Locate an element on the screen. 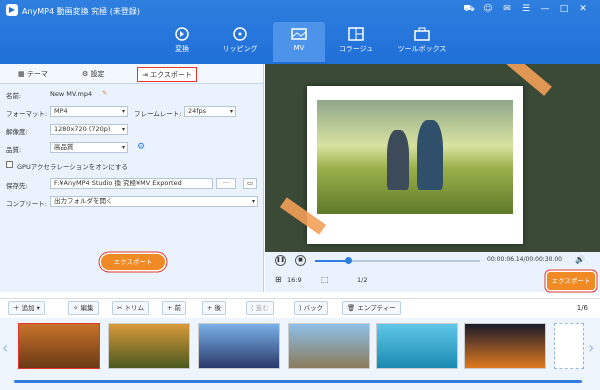 The width and height of the screenshot is (600, 390). pause-icon: ❚❚ is located at coordinates (280, 260).